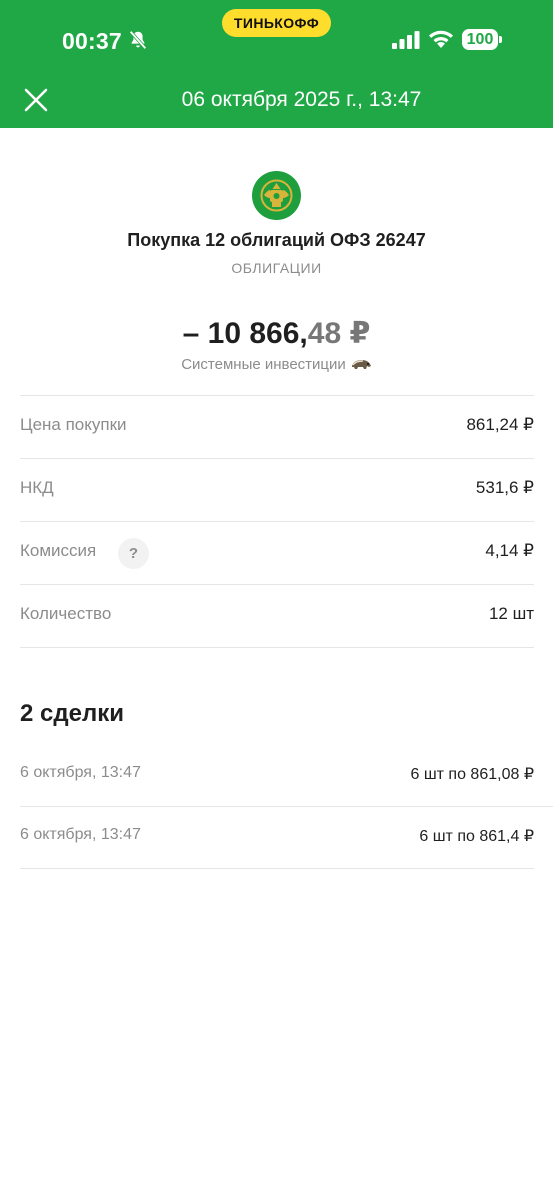  Describe the element at coordinates (73, 424) in the screenshot. I see `detail-label: Цена покупки` at that location.